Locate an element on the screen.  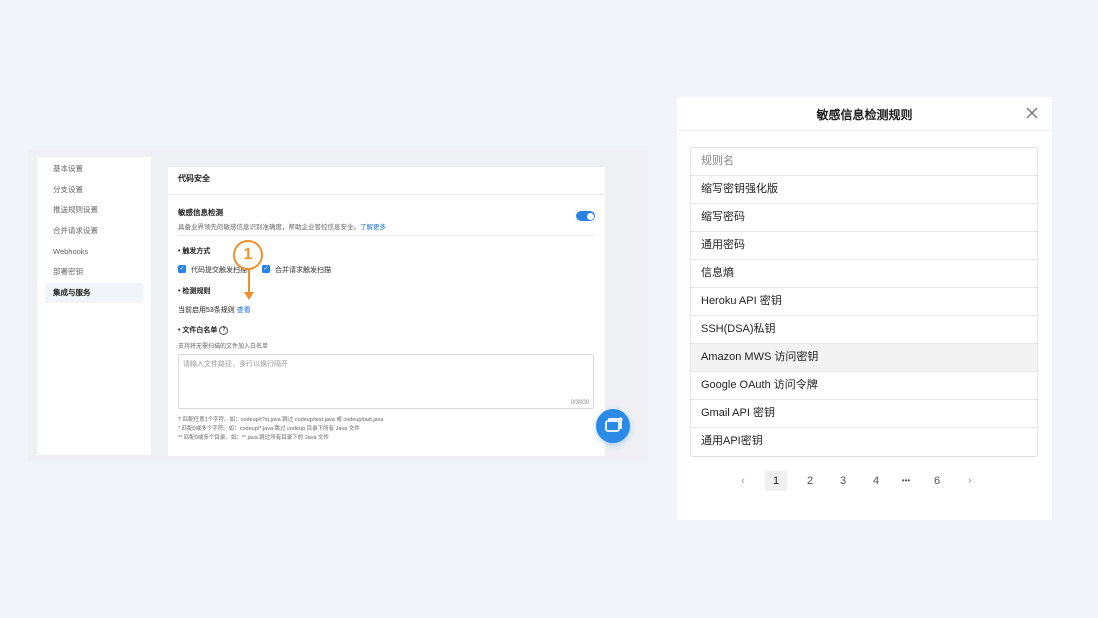
learn-more-link: 了解更多 is located at coordinates (373, 227).